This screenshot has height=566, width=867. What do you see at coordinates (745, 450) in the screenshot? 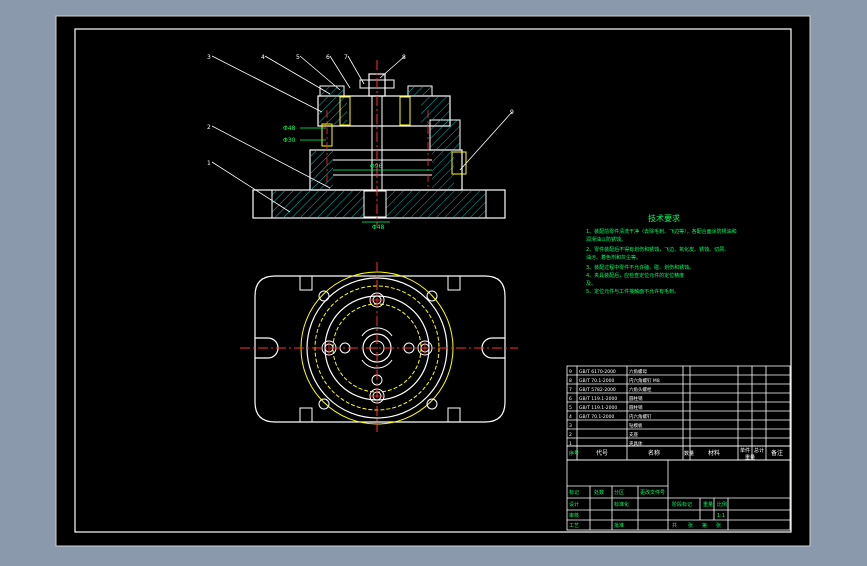
I see `header-cell: 单件` at bounding box center [745, 450].